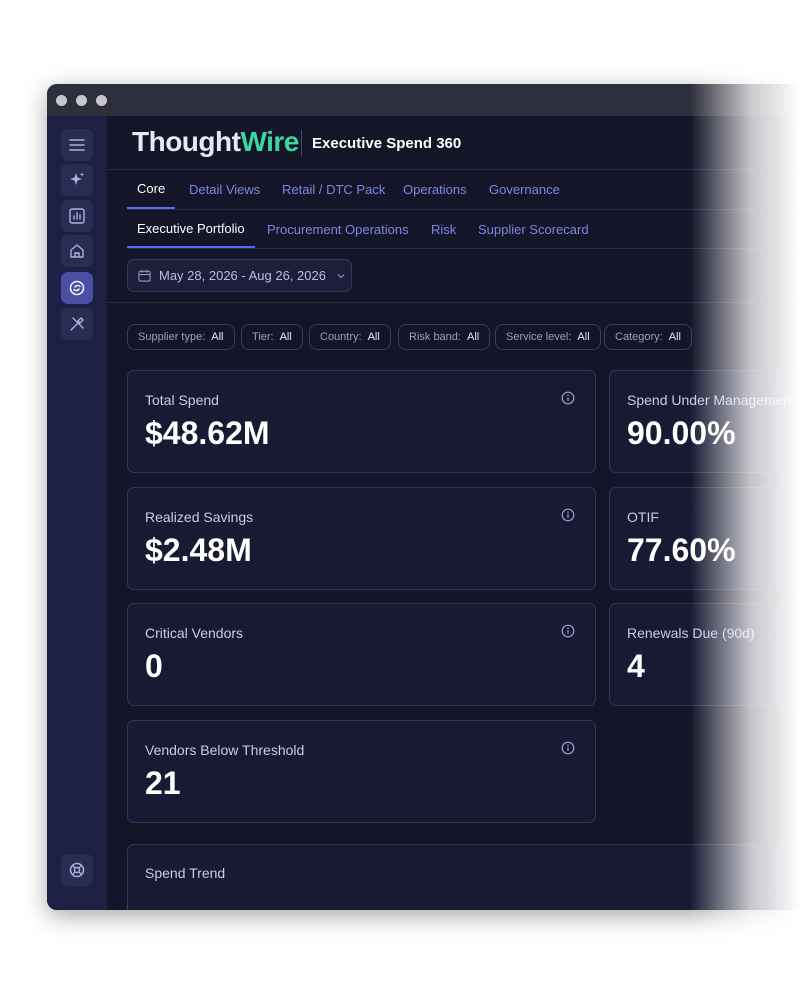  I want to click on kpi-value: 90.00%, so click(681, 433).